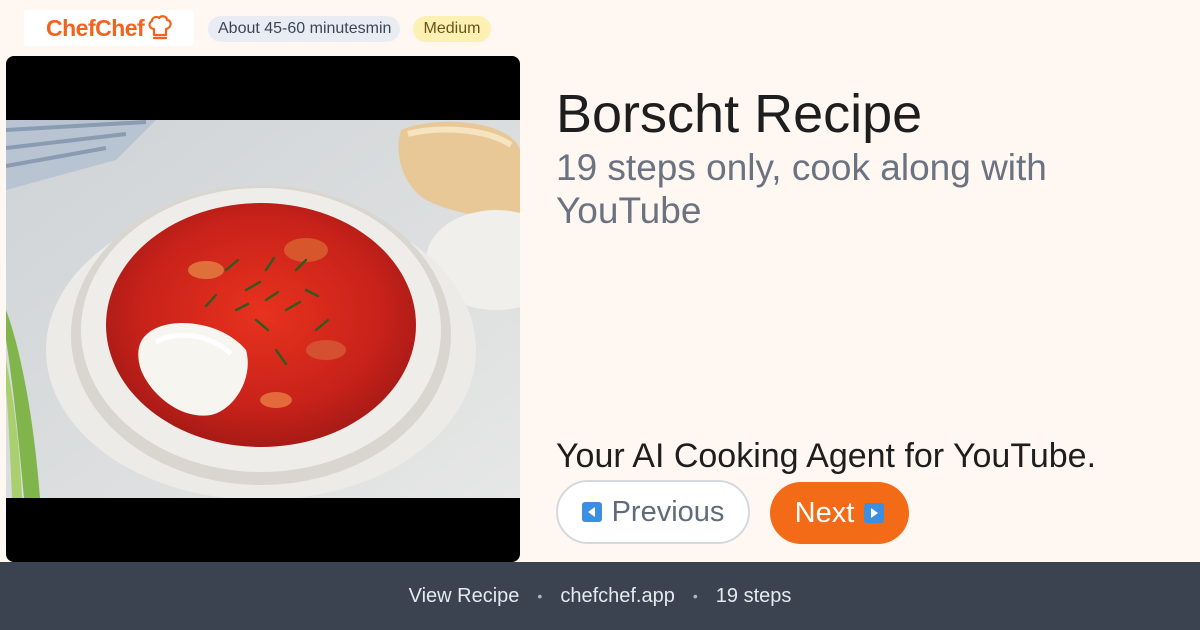 Image resolution: width=1200 pixels, height=630 pixels. I want to click on footer-bar: View Recipe • chefchef.app • 19 steps, so click(600, 596).